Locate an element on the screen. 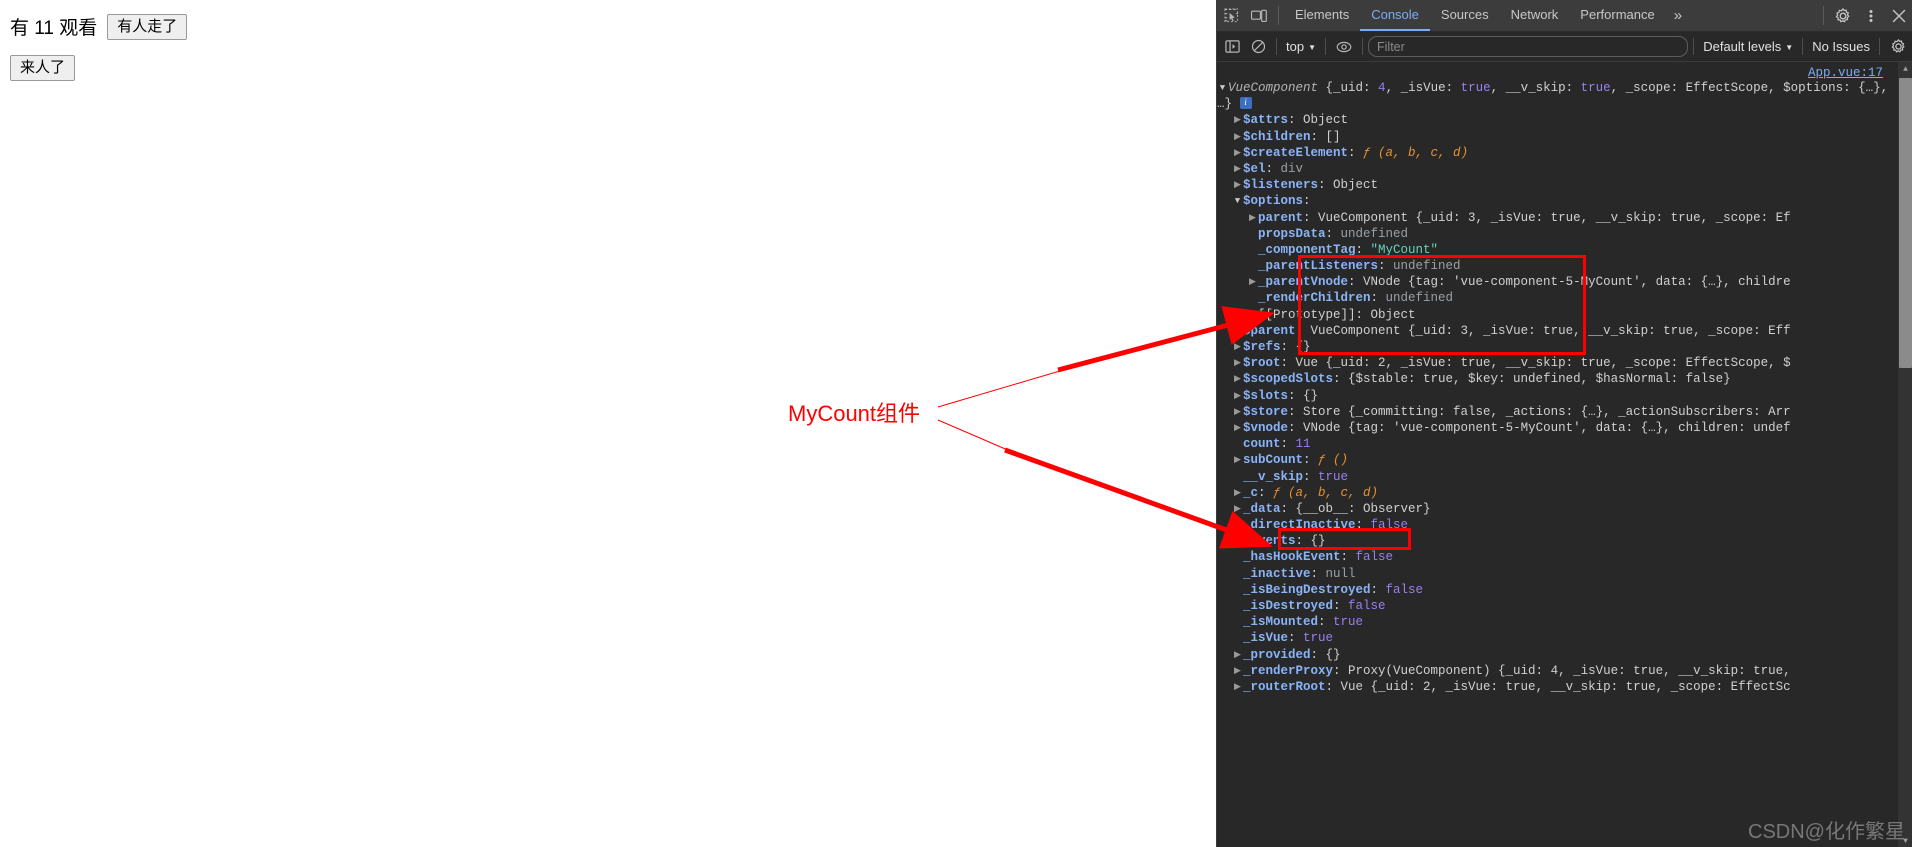 The width and height of the screenshot is (1912, 847). more-options-icon is located at coordinates (1871, 15).